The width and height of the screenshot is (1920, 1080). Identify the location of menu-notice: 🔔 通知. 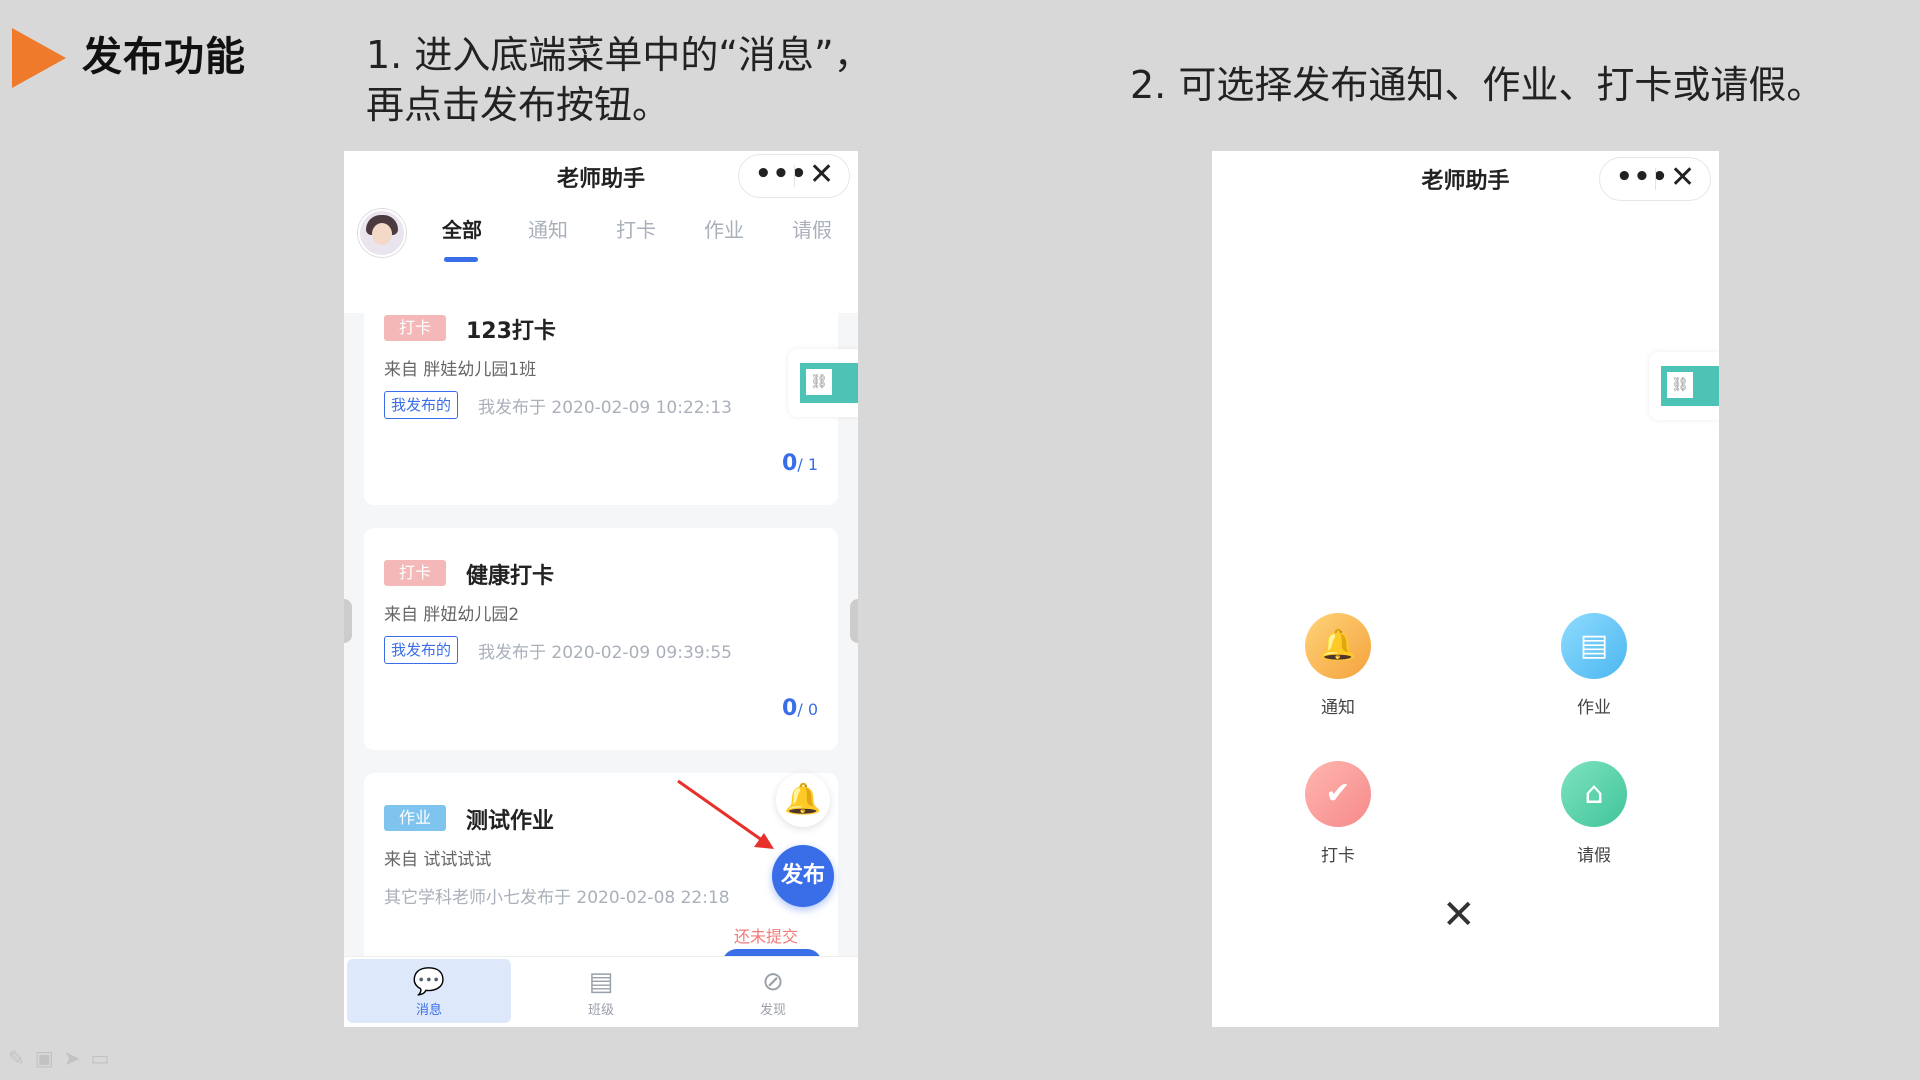
(1338, 665).